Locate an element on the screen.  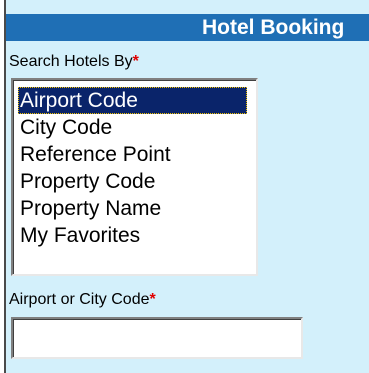
option-city-code: City Code is located at coordinates (132, 127).